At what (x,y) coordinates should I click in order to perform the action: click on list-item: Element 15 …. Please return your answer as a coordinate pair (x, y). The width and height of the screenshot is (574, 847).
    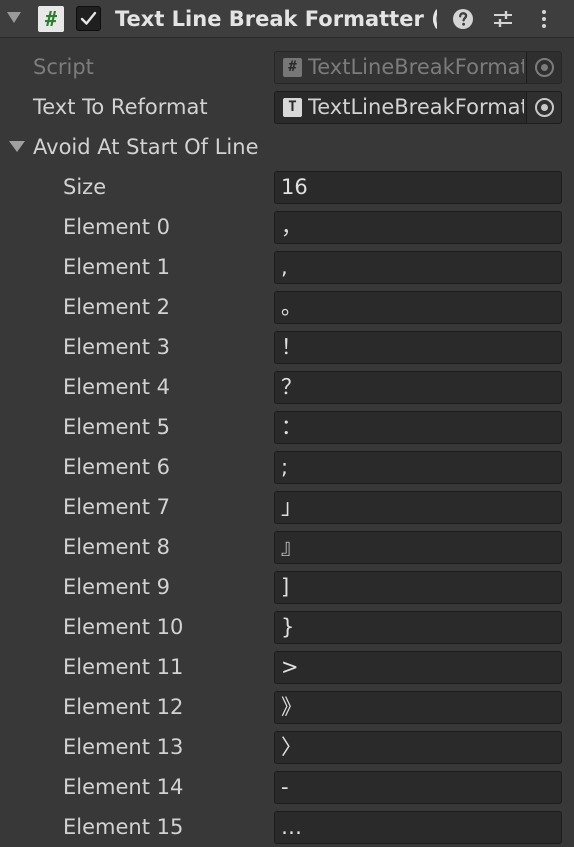
    Looking at the image, I should click on (287, 827).